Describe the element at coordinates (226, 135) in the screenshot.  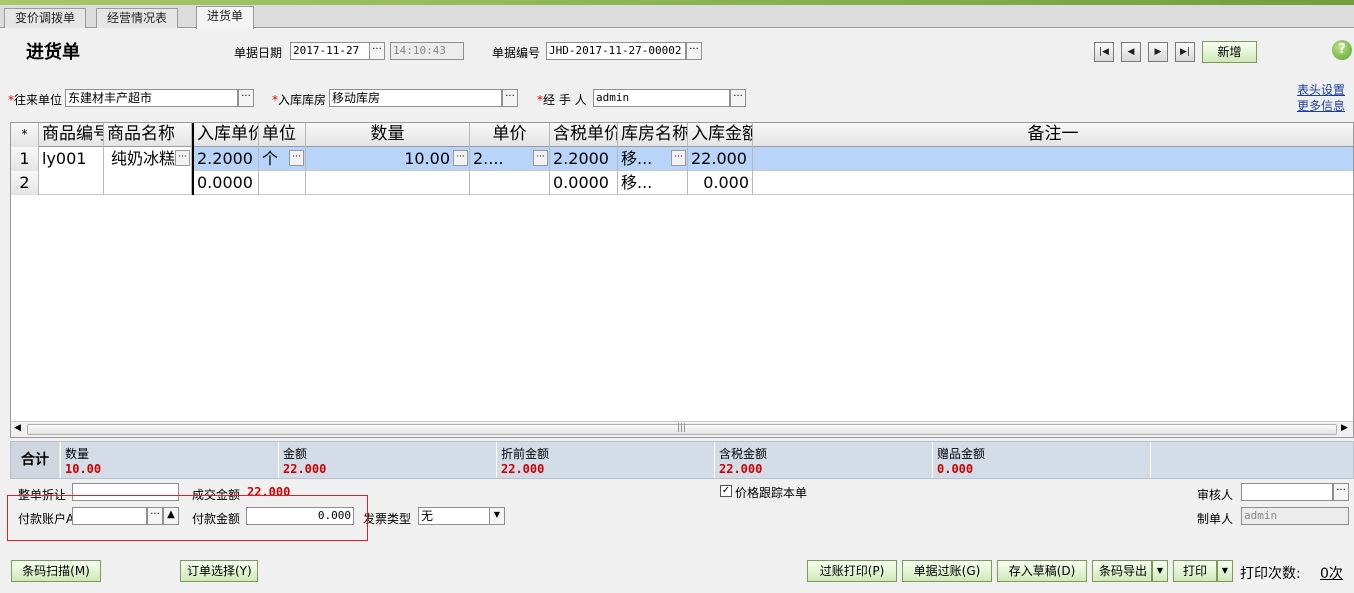
I see `grid-col-in-price: 入库单价` at that location.